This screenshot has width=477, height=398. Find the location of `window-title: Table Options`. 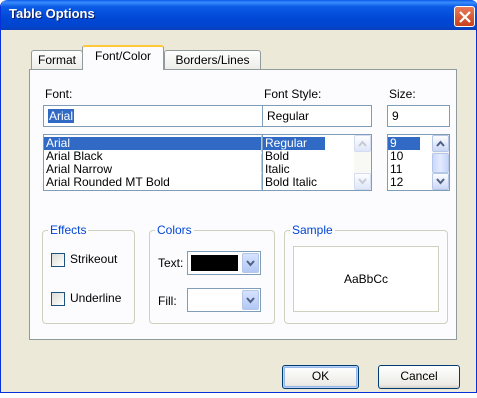

window-title: Table Options is located at coordinates (52, 13).